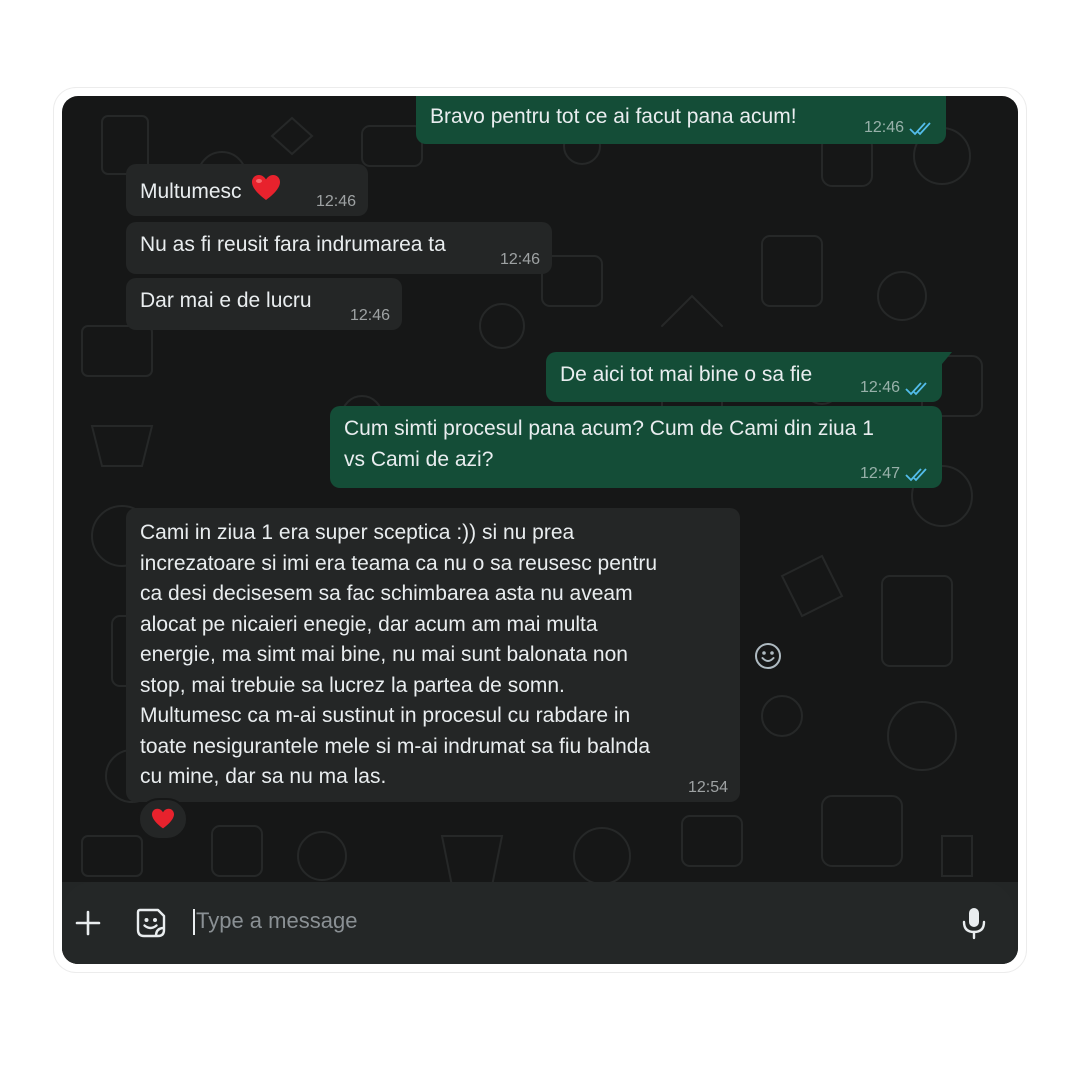  What do you see at coordinates (686, 374) in the screenshot?
I see `message-text: De aici tot mai bine o sa fie` at bounding box center [686, 374].